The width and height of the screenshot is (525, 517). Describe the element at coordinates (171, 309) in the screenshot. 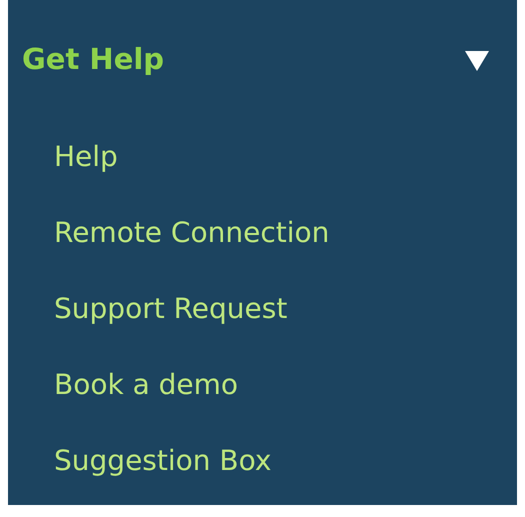

I see `menu-item: Support Request` at that location.